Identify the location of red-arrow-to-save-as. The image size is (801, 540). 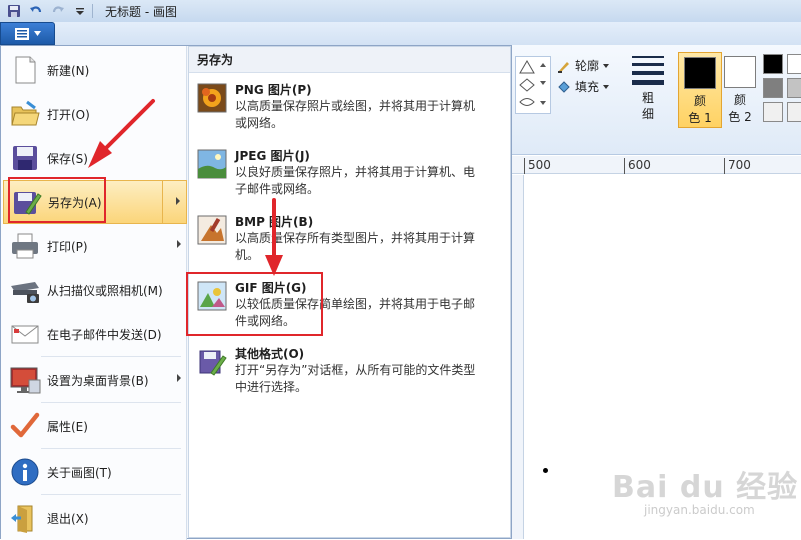
(128, 125).